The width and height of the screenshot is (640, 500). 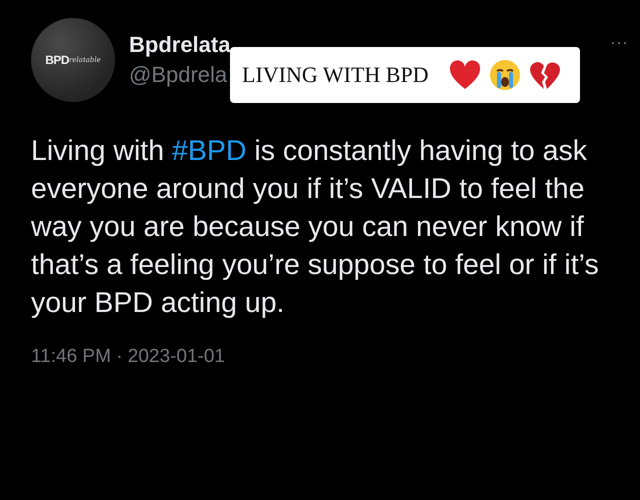 I want to click on user-handle: @Bpdrela, so click(x=179, y=75).